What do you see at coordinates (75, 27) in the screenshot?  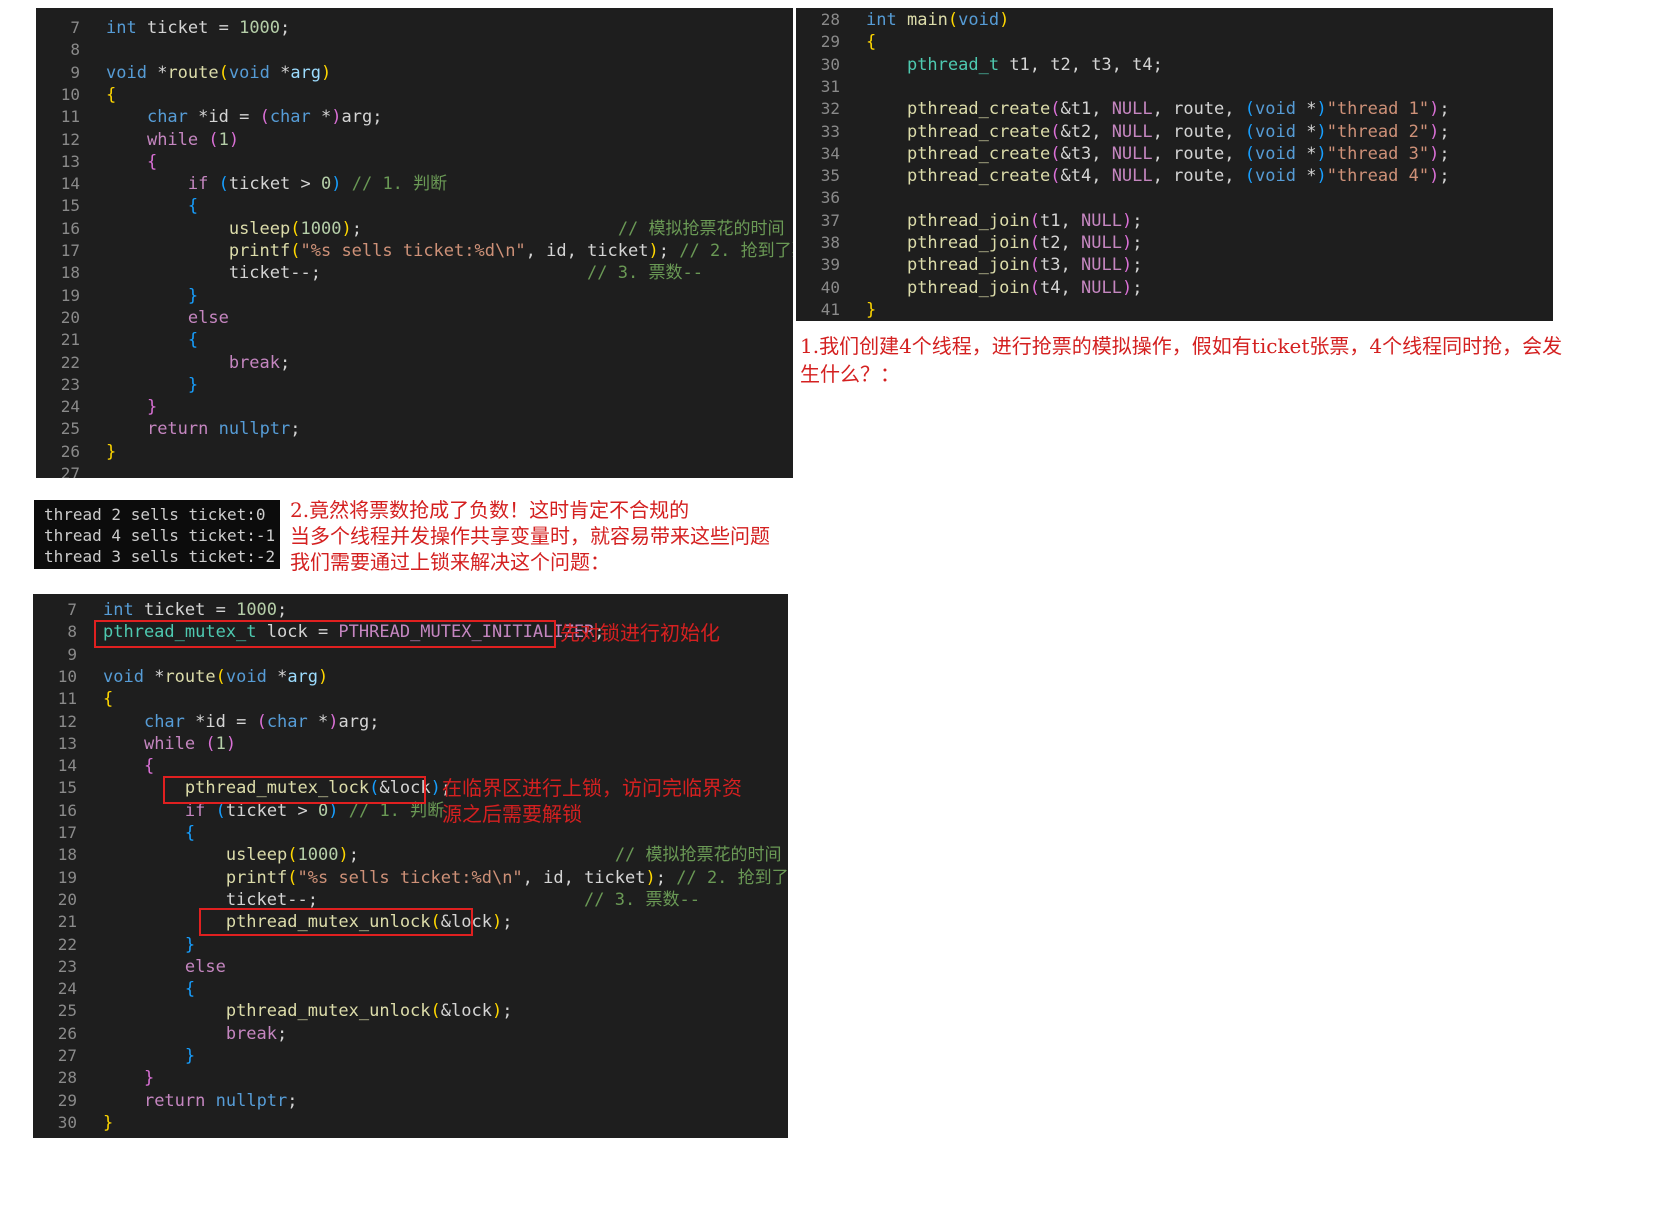 I see `line-number: 7` at bounding box center [75, 27].